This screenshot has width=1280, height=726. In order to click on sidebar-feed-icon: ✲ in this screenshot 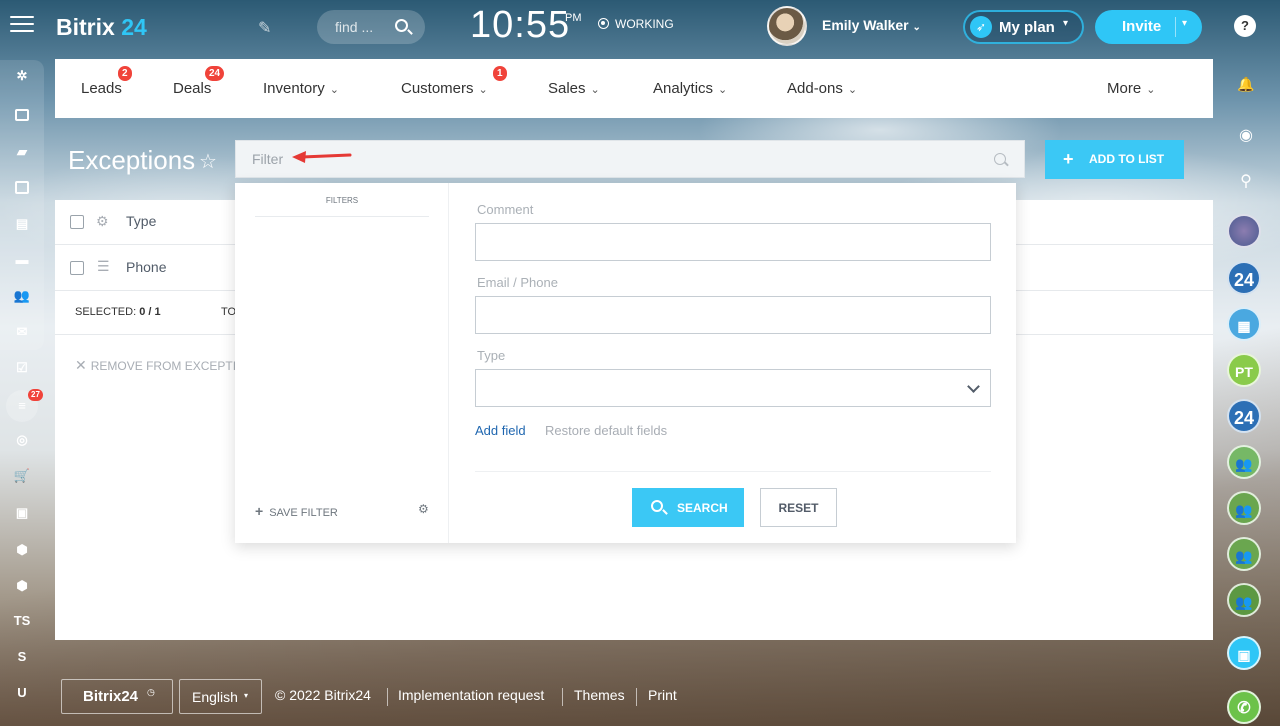, I will do `click(22, 76)`.